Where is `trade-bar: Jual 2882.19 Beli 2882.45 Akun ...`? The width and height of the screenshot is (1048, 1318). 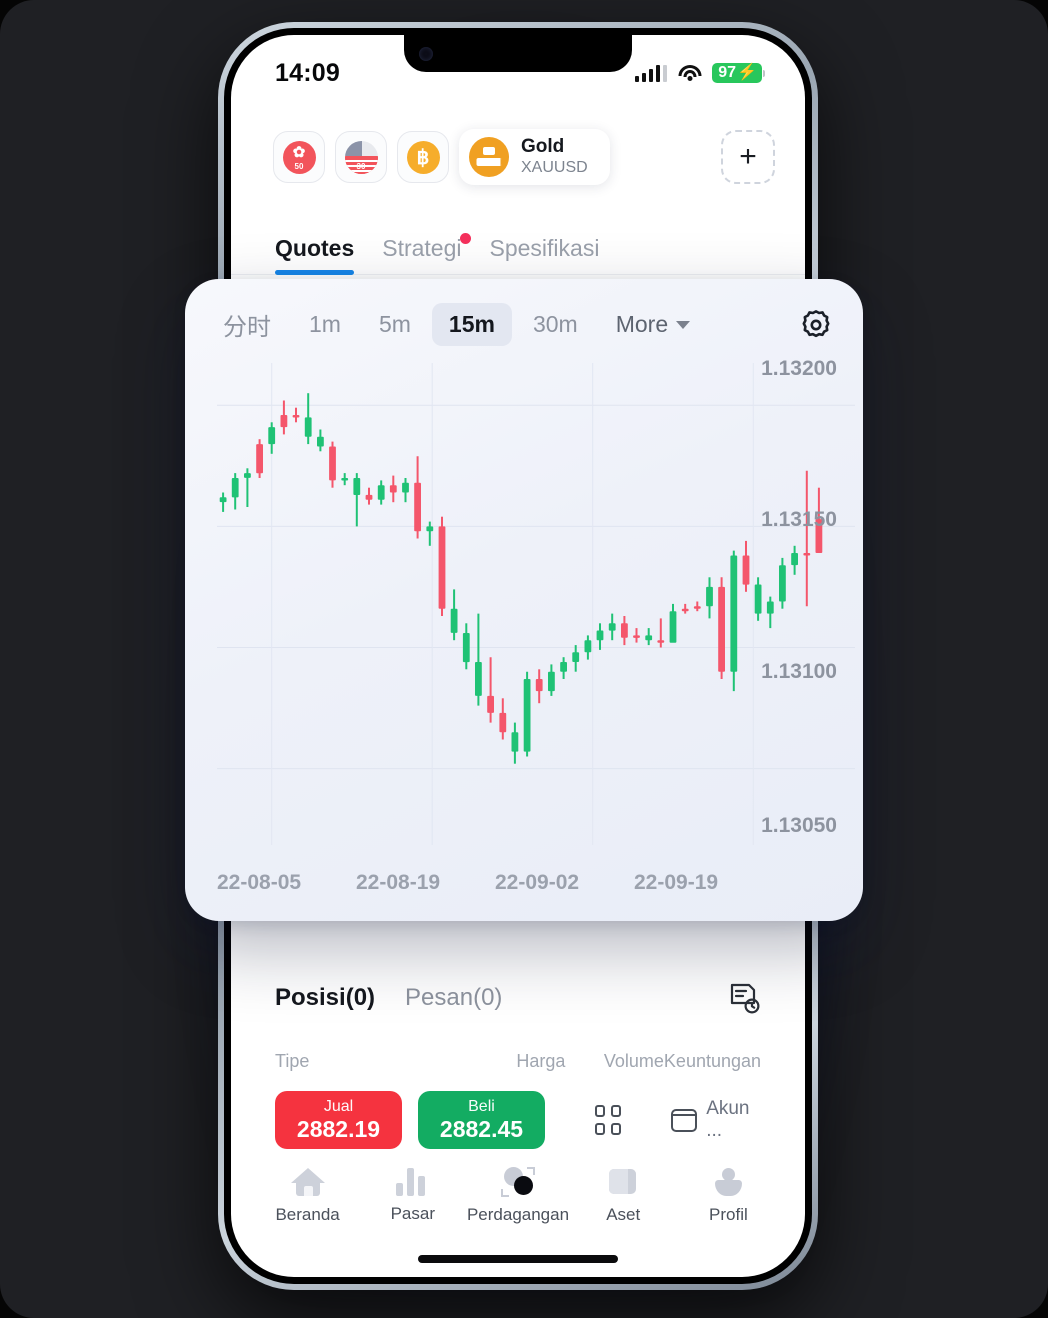 trade-bar: Jual 2882.19 Beli 2882.45 Akun ... is located at coordinates (518, 1120).